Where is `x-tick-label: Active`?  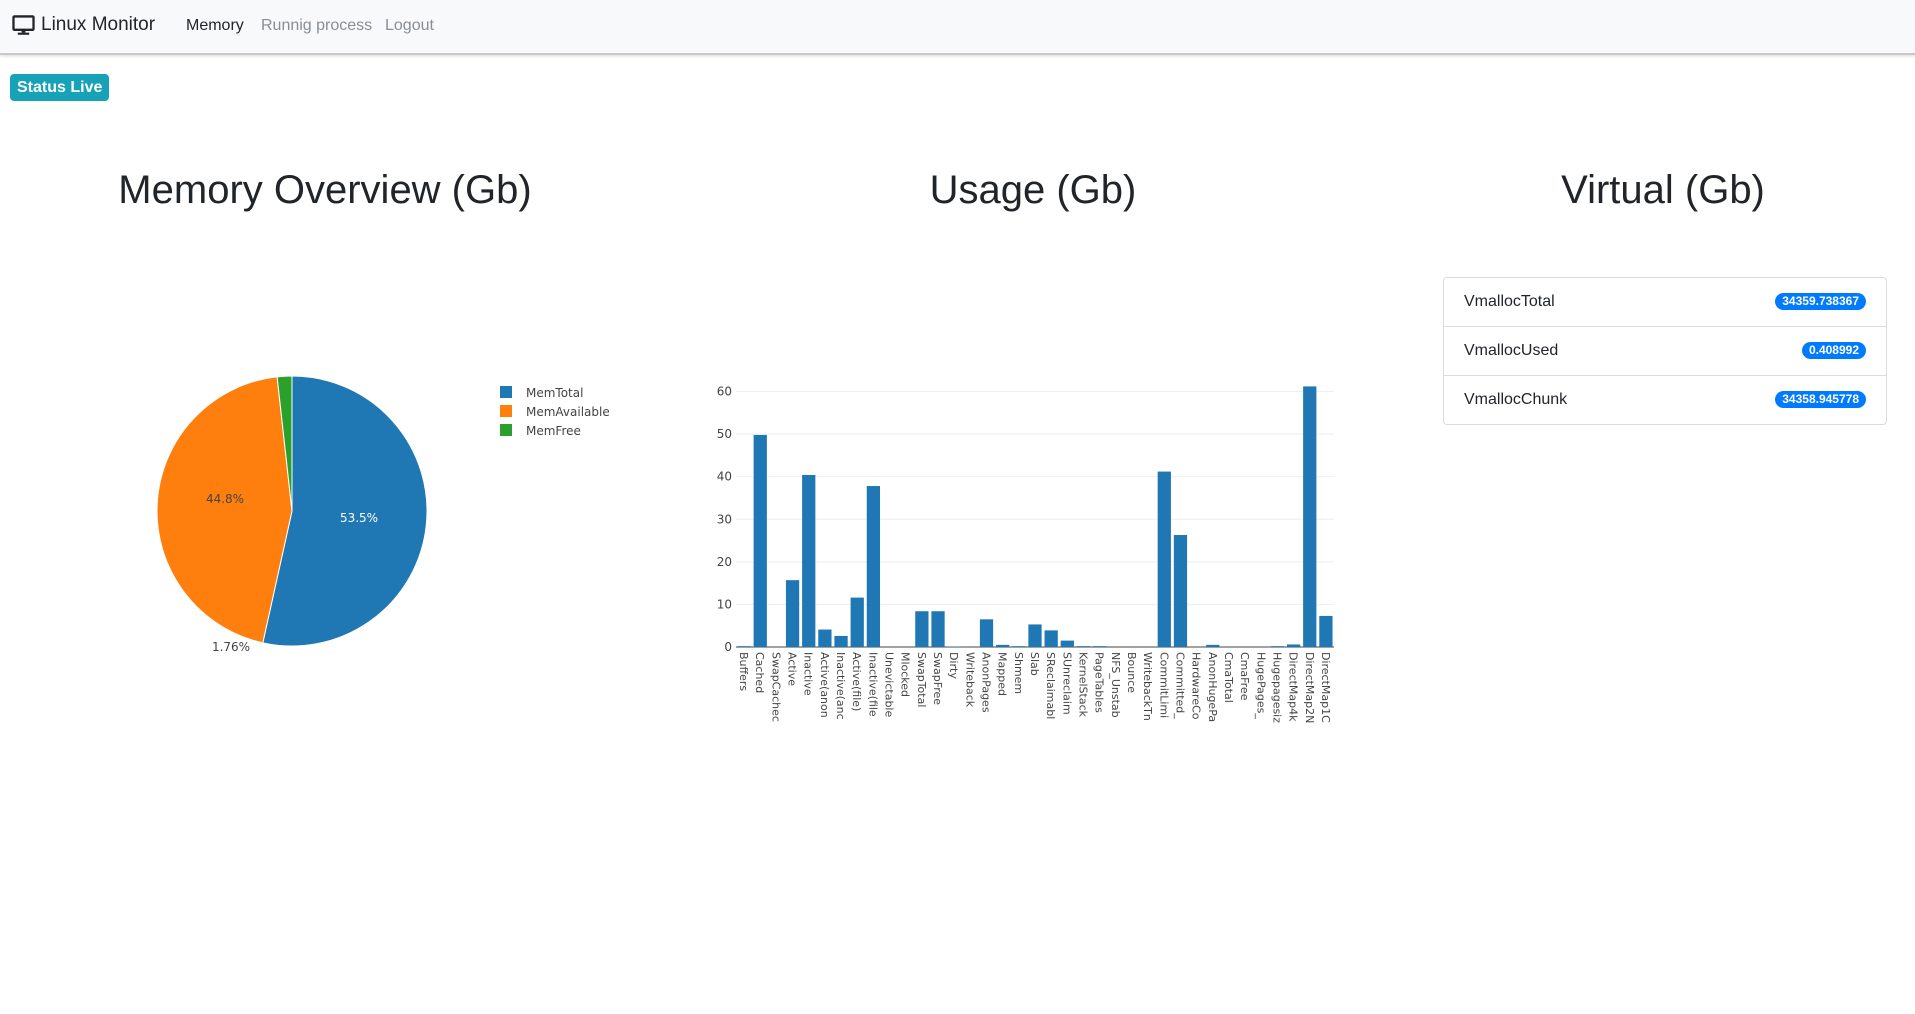
x-tick-label: Active is located at coordinates (792, 669).